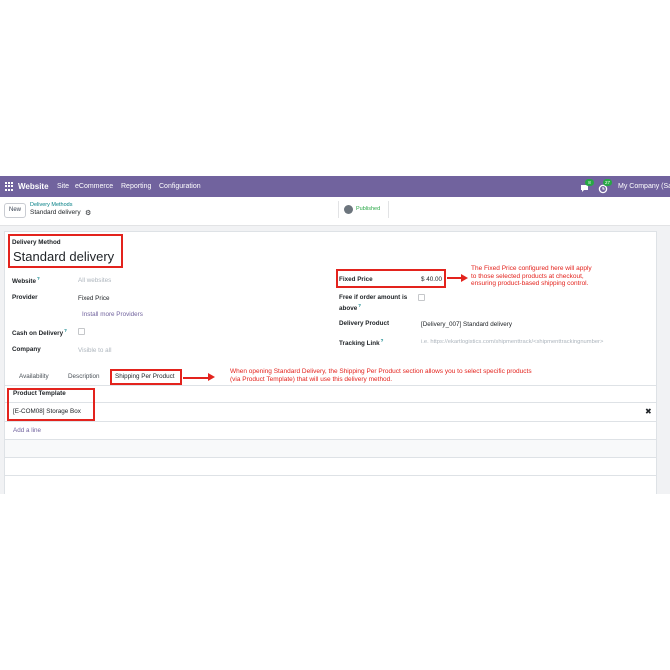  I want to click on breadcrumb-current: Standard delivery, so click(55, 212).